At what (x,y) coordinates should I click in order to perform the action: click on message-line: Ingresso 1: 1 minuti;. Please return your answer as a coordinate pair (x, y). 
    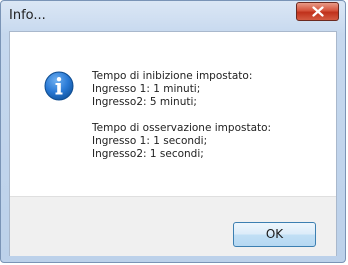
    Looking at the image, I should click on (146, 89).